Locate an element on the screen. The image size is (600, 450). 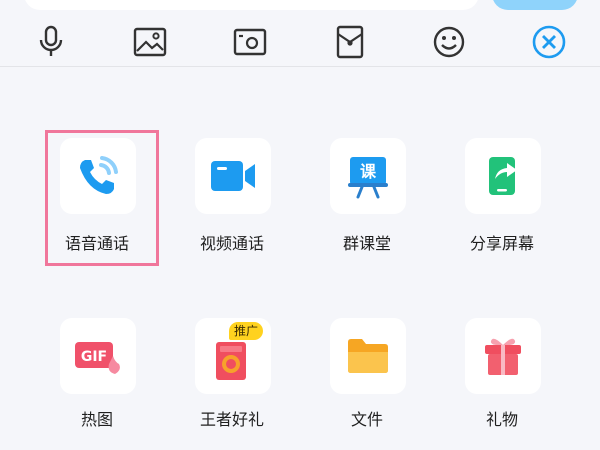
red-packet-icon is located at coordinates (350, 42).